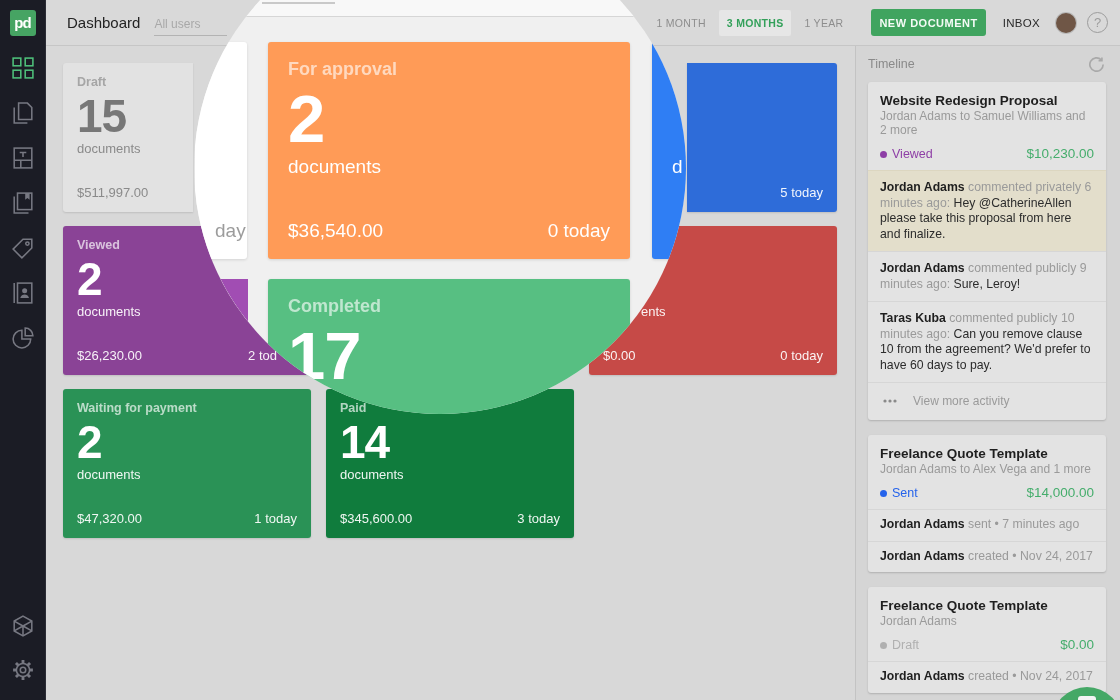 The height and width of the screenshot is (700, 1120). What do you see at coordinates (187, 463) in the screenshot?
I see `status-card: Waiting for payment 2 documents $47,320.00 1 today` at bounding box center [187, 463].